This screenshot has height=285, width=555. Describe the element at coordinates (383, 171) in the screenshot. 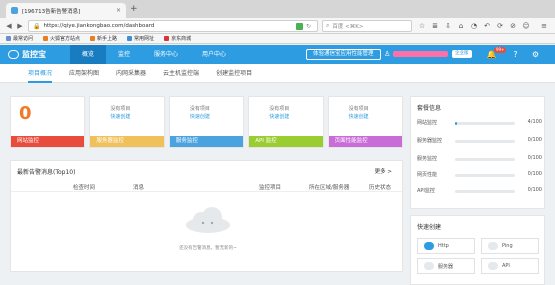

I see `more-link: 更多 >` at that location.